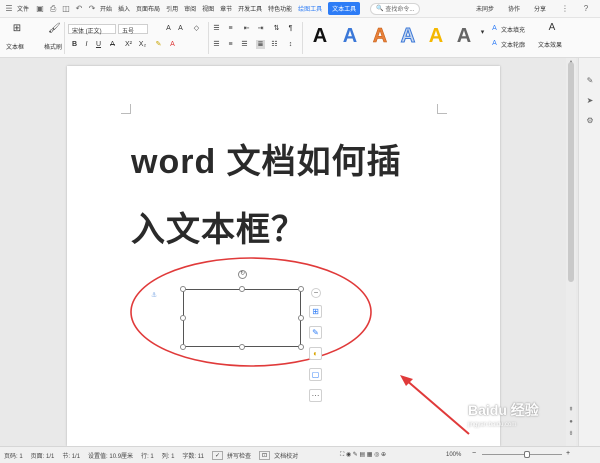 This screenshot has width=600, height=463. Describe the element at coordinates (217, 455) in the screenshot. I see `spell-check-icon: ✓` at that location.